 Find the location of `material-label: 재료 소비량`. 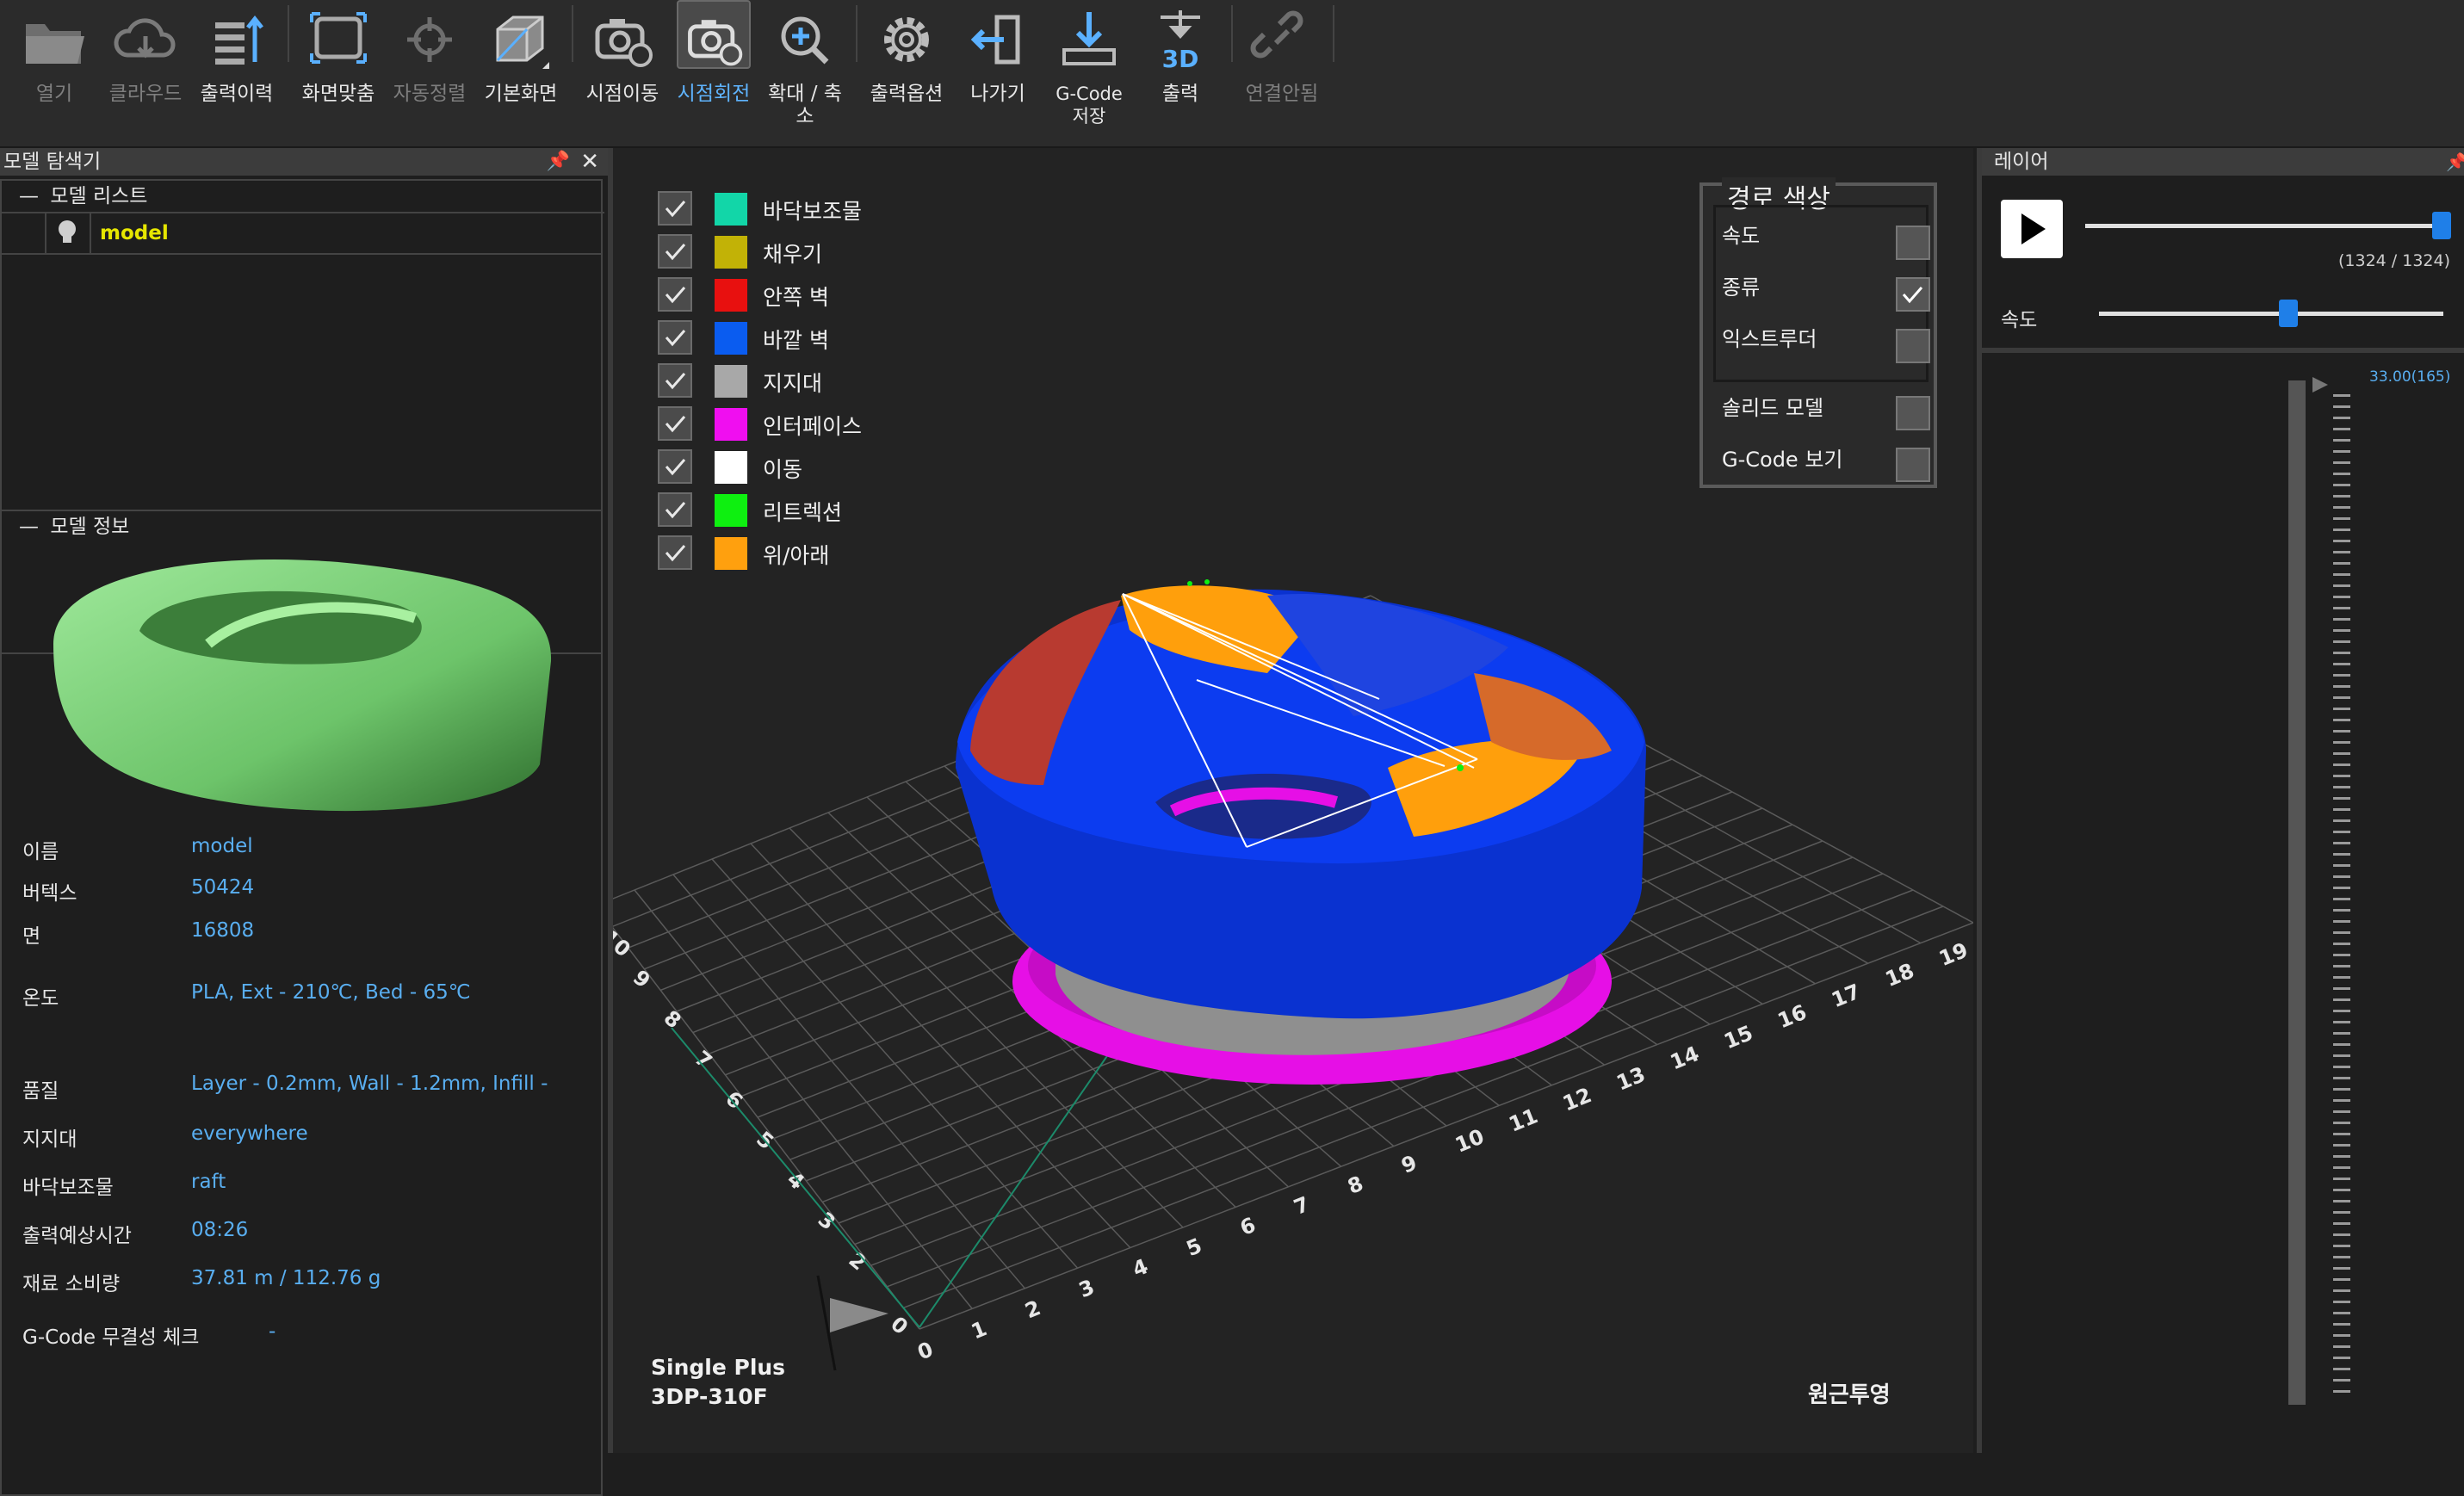

material-label: 재료 소비량 is located at coordinates (71, 1284).